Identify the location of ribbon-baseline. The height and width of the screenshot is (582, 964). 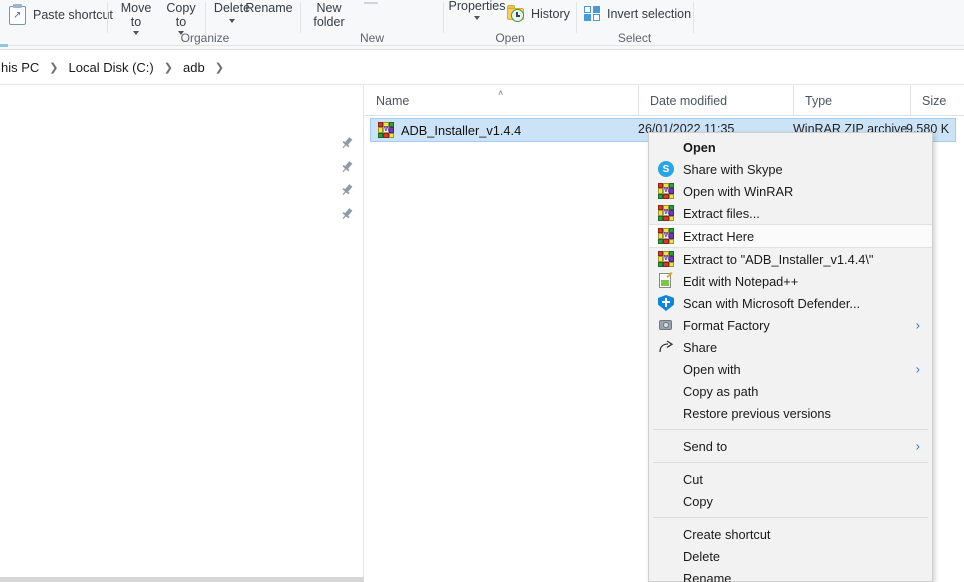
(482, 45).